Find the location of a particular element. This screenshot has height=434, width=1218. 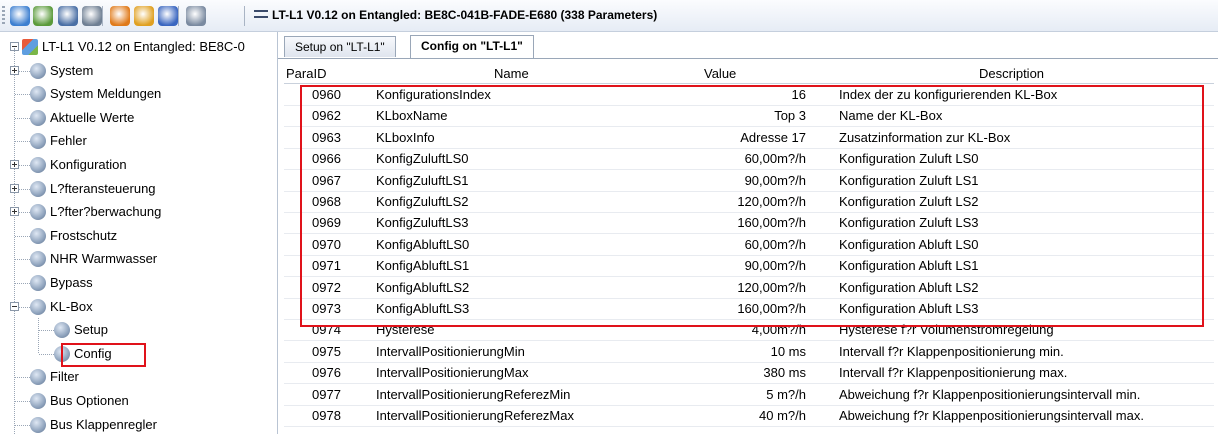

tree-item-frostschutz: Frostschutz is located at coordinates (138, 236).